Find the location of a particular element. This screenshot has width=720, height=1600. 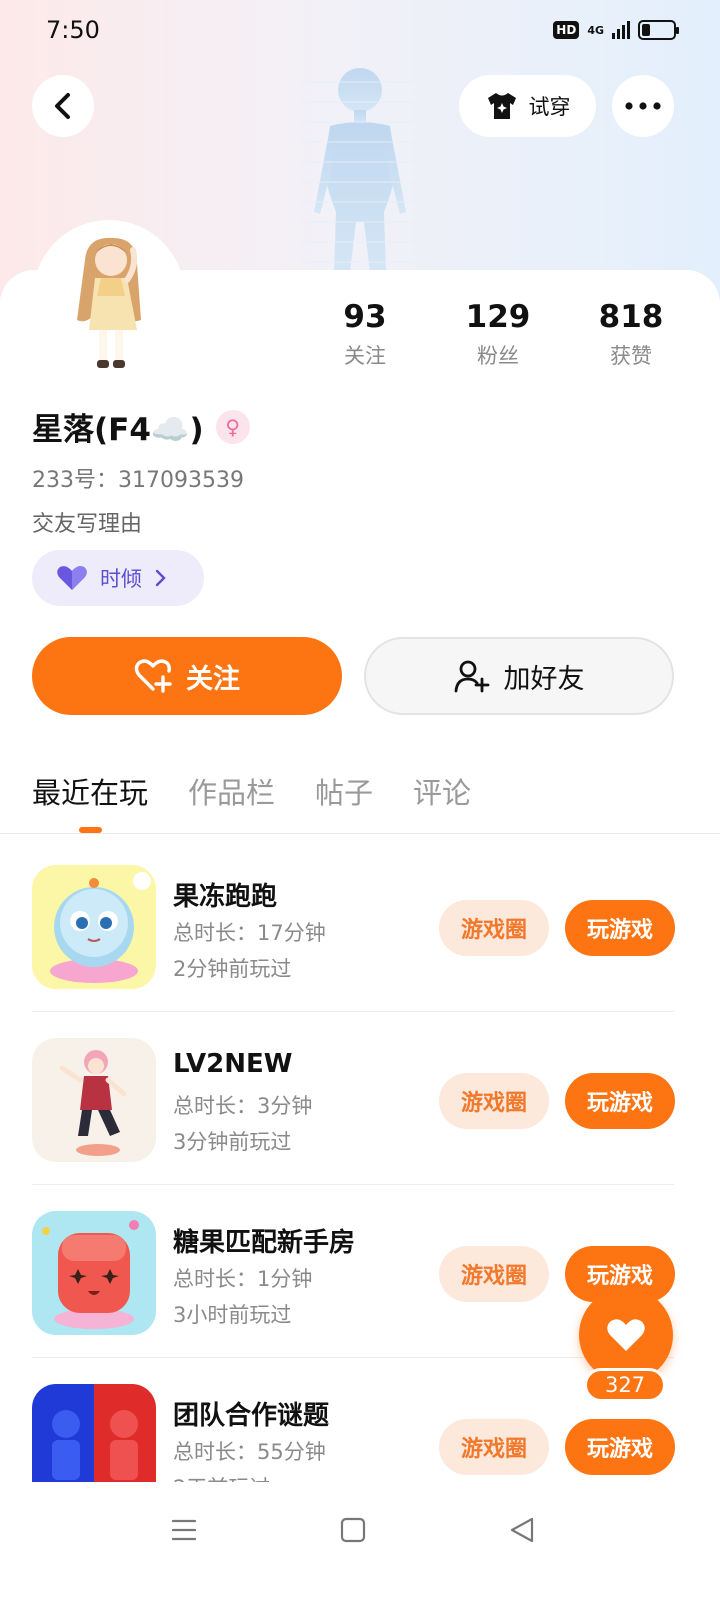

square-icon is located at coordinates (353, 1530).